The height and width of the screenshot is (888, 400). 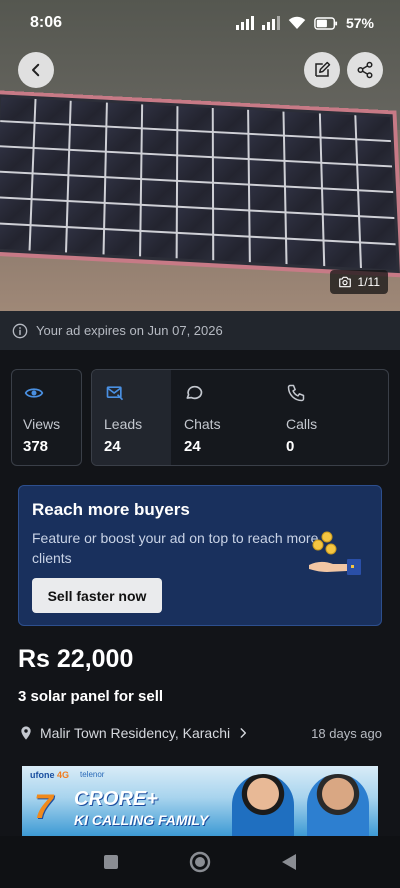 I want to click on stat-label: Calls, so click(x=302, y=424).